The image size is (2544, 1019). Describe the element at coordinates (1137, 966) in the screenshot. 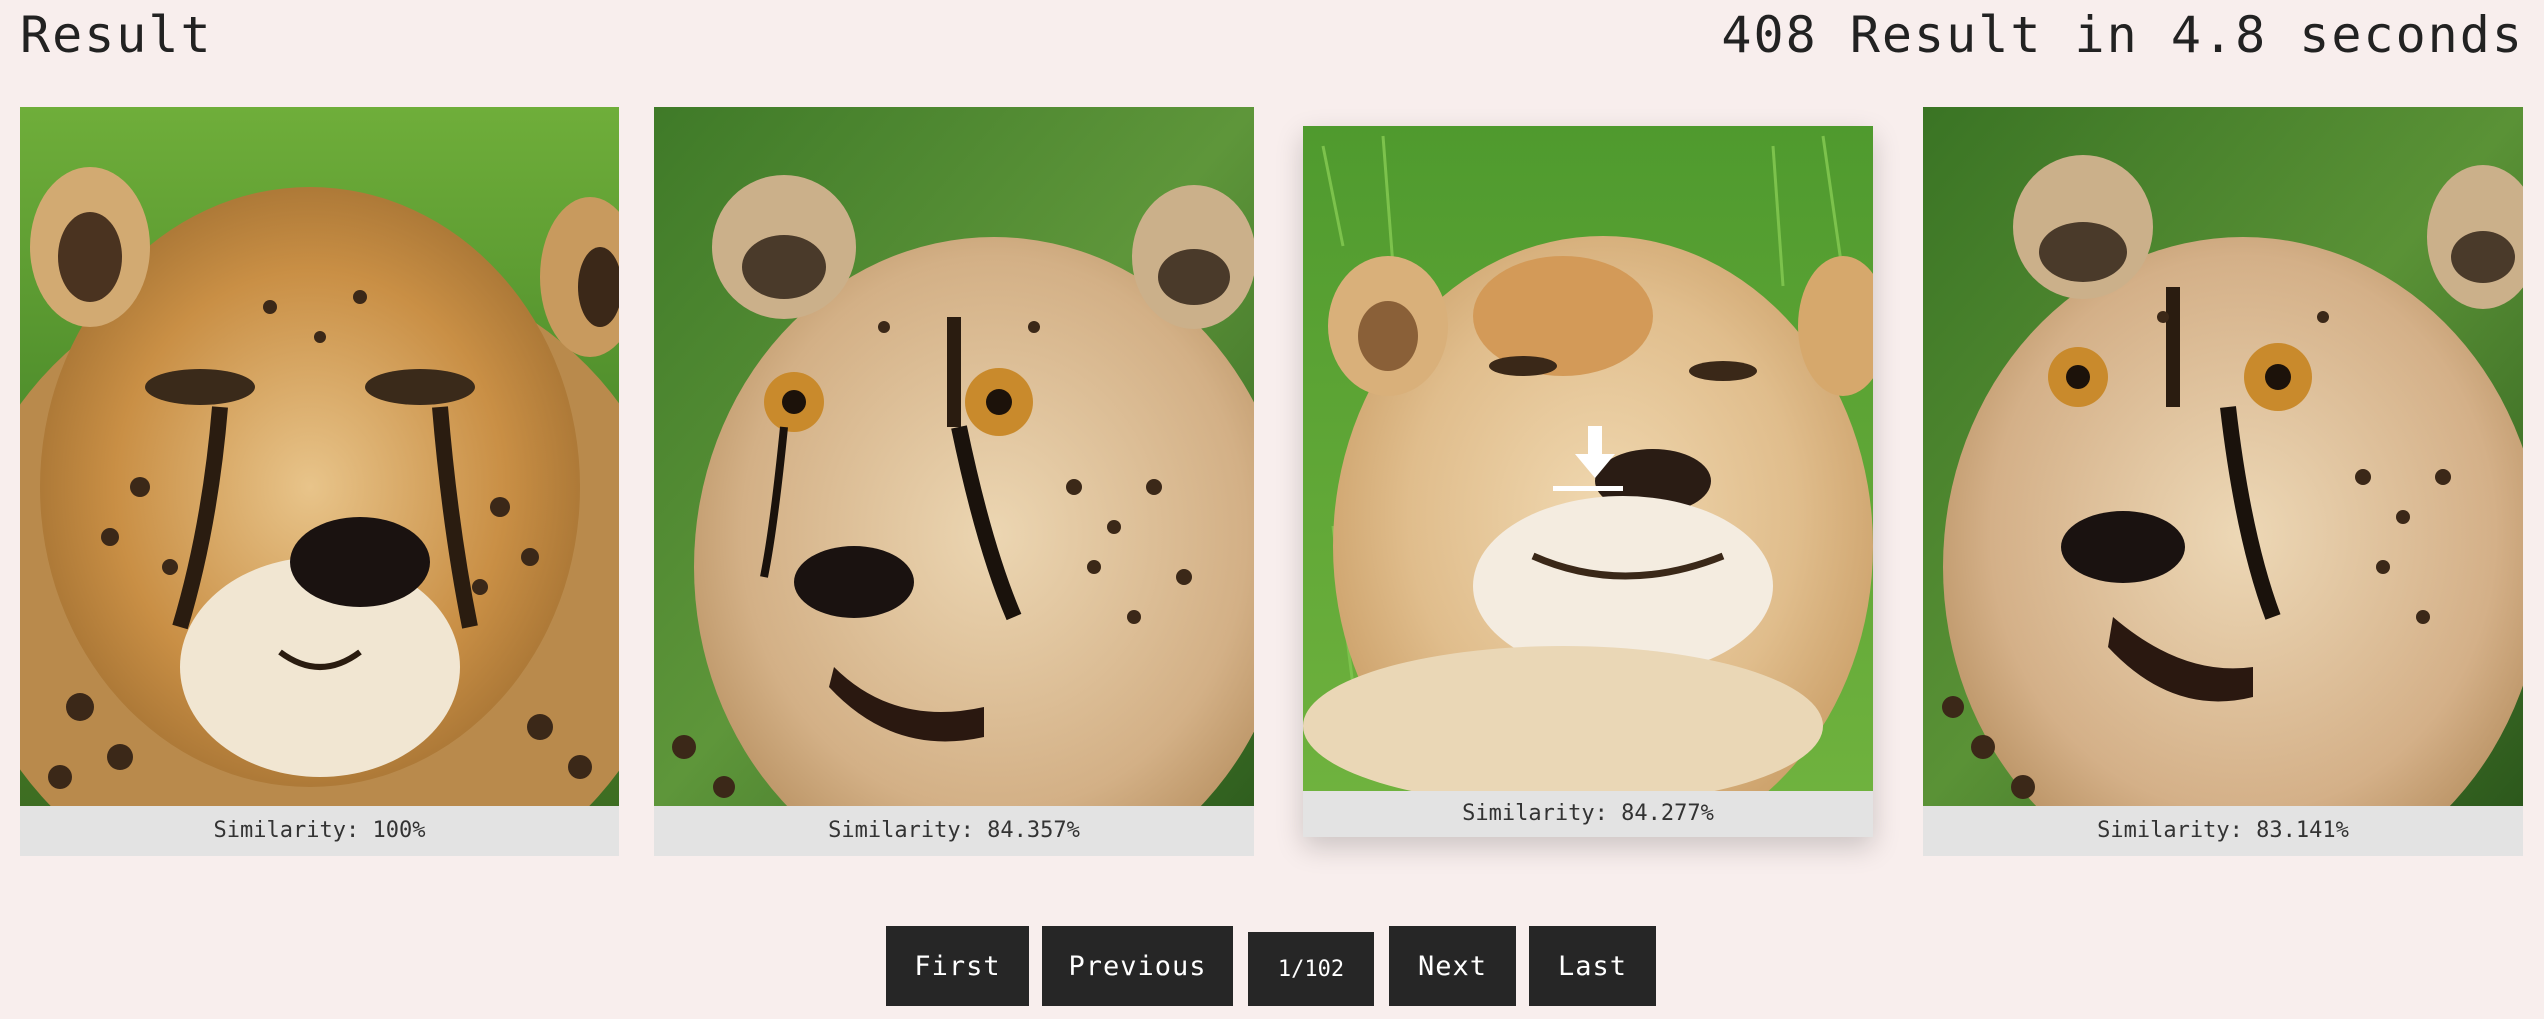

I see `previous-page-button: Previous` at that location.